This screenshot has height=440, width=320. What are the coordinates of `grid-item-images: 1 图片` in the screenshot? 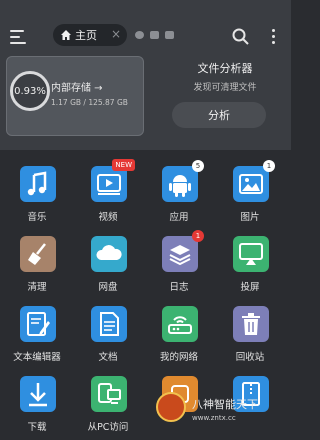 It's located at (250, 190).